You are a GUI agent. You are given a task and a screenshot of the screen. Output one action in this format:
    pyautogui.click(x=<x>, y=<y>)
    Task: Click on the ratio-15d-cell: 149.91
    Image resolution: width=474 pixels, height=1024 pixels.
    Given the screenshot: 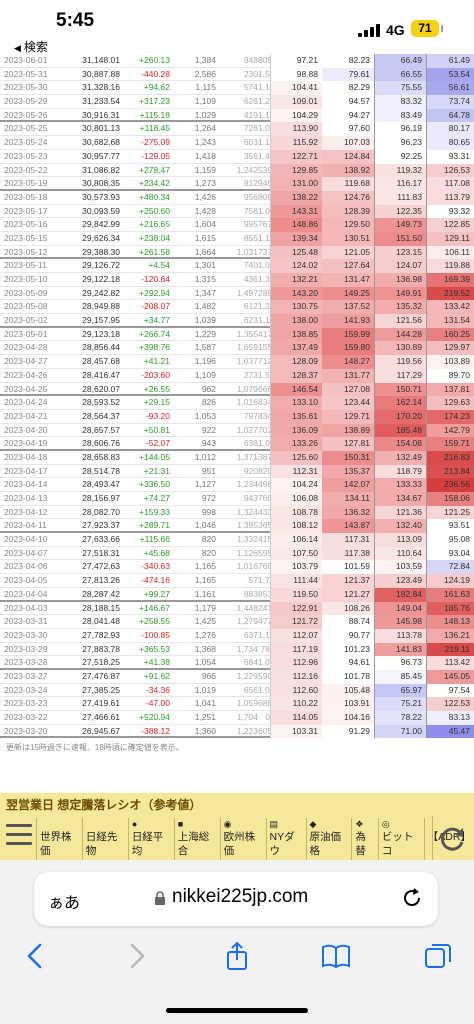 What is the action you would take?
    pyautogui.click(x=400, y=293)
    